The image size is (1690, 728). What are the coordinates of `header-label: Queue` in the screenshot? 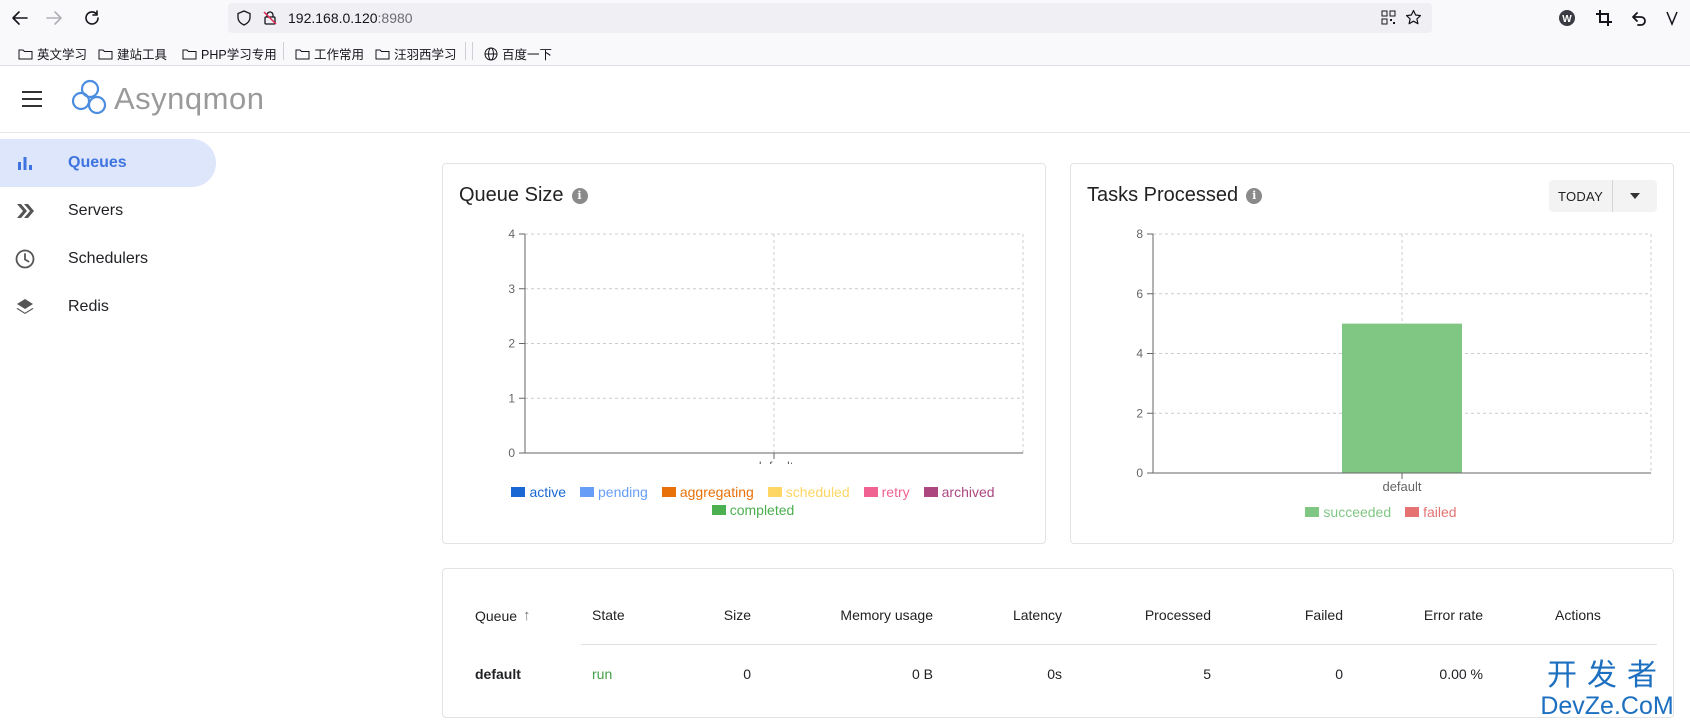 It's located at (496, 615).